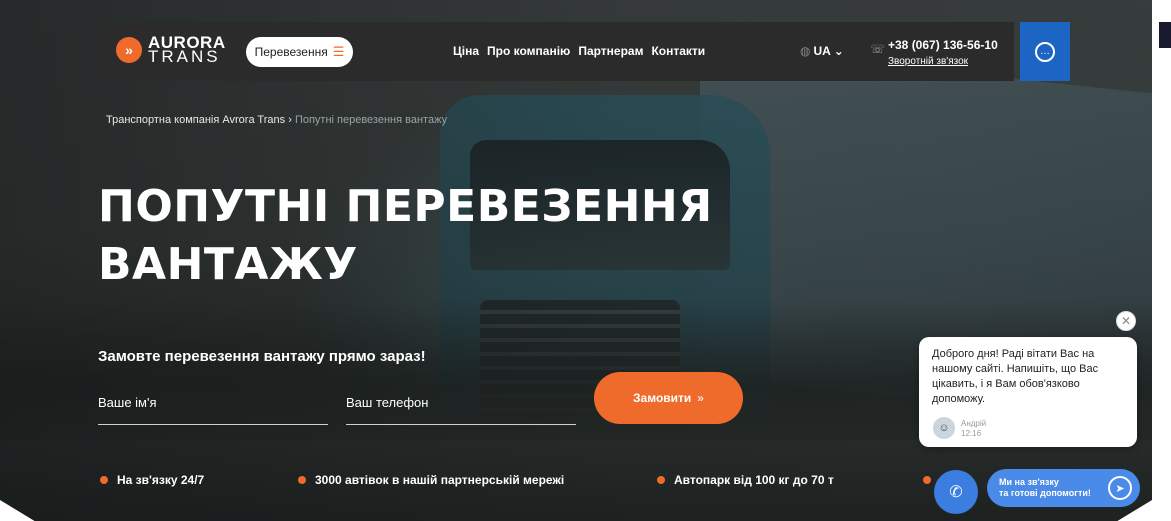  Describe the element at coordinates (262, 356) in the screenshot. I see `order-form-heading: Замовте перевезення вантажу прямо зараз!` at that location.